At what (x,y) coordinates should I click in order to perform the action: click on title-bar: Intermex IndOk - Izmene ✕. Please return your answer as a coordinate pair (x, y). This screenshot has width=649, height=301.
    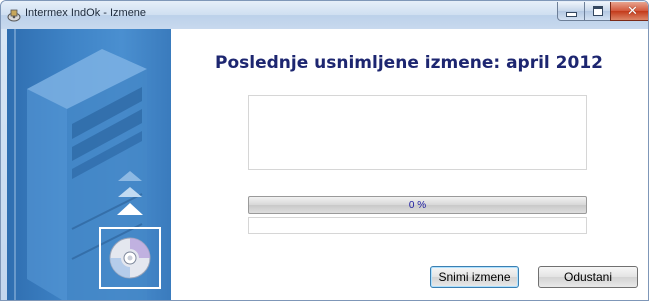
    Looking at the image, I should click on (324, 15).